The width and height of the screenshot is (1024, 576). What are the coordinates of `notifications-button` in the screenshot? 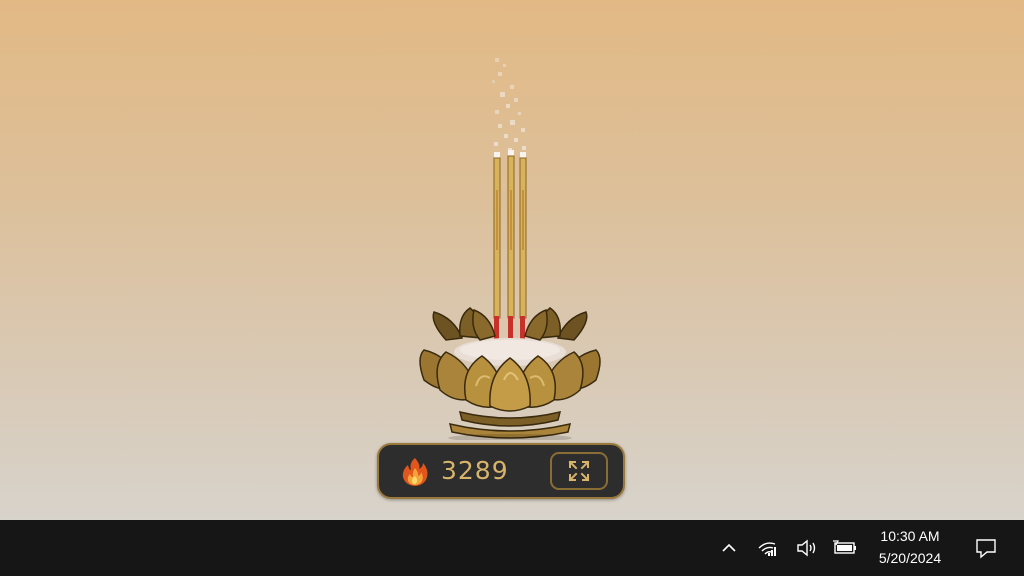 It's located at (986, 548).